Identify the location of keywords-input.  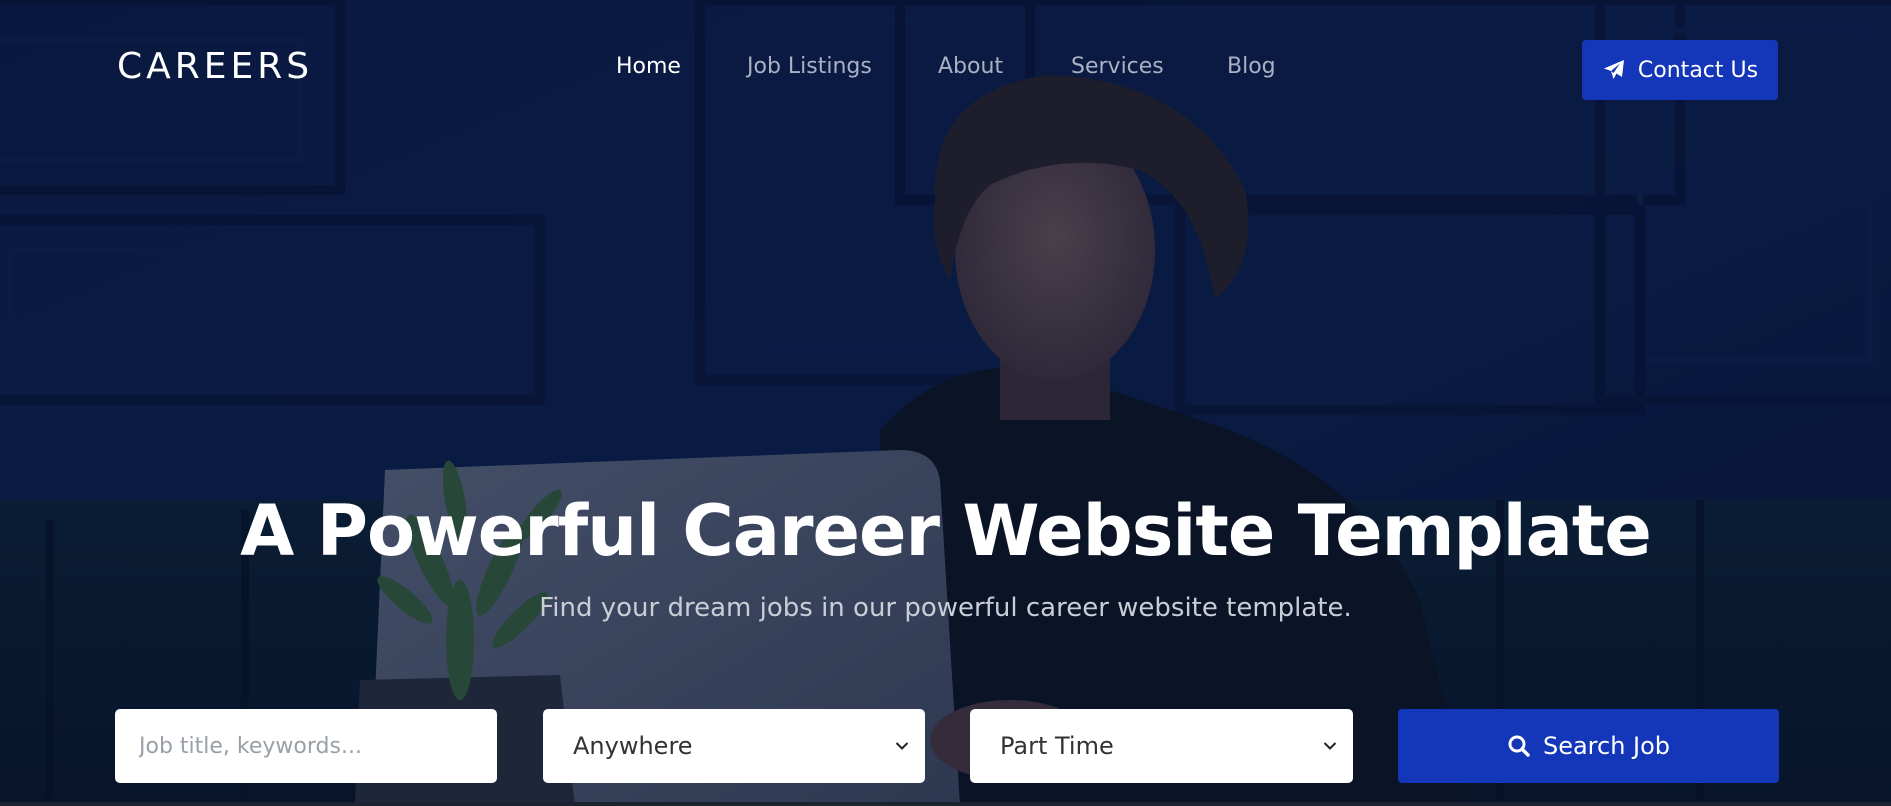
(306, 746).